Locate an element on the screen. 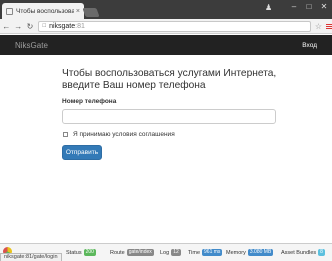  log-label: Log is located at coordinates (165, 252).